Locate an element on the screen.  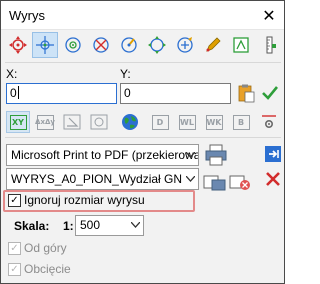
add-template-button is located at coordinates (215, 182).